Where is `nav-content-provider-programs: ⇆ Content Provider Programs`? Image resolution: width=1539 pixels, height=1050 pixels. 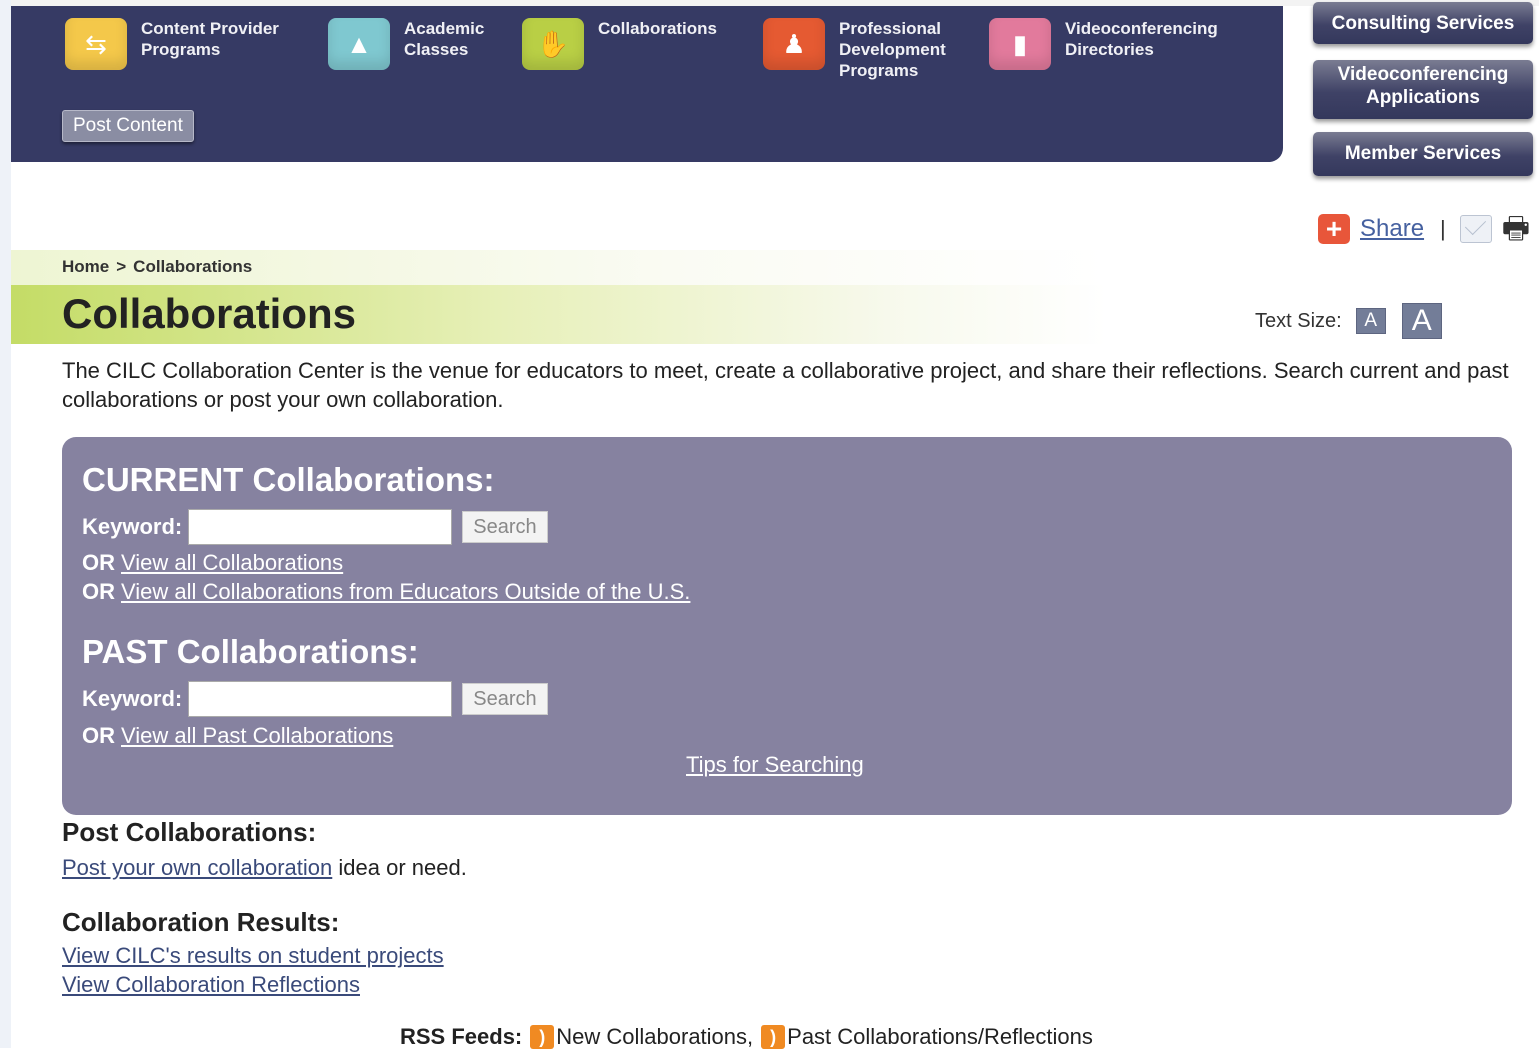 nav-content-provider-programs: ⇆ Content Provider Programs is located at coordinates (172, 44).